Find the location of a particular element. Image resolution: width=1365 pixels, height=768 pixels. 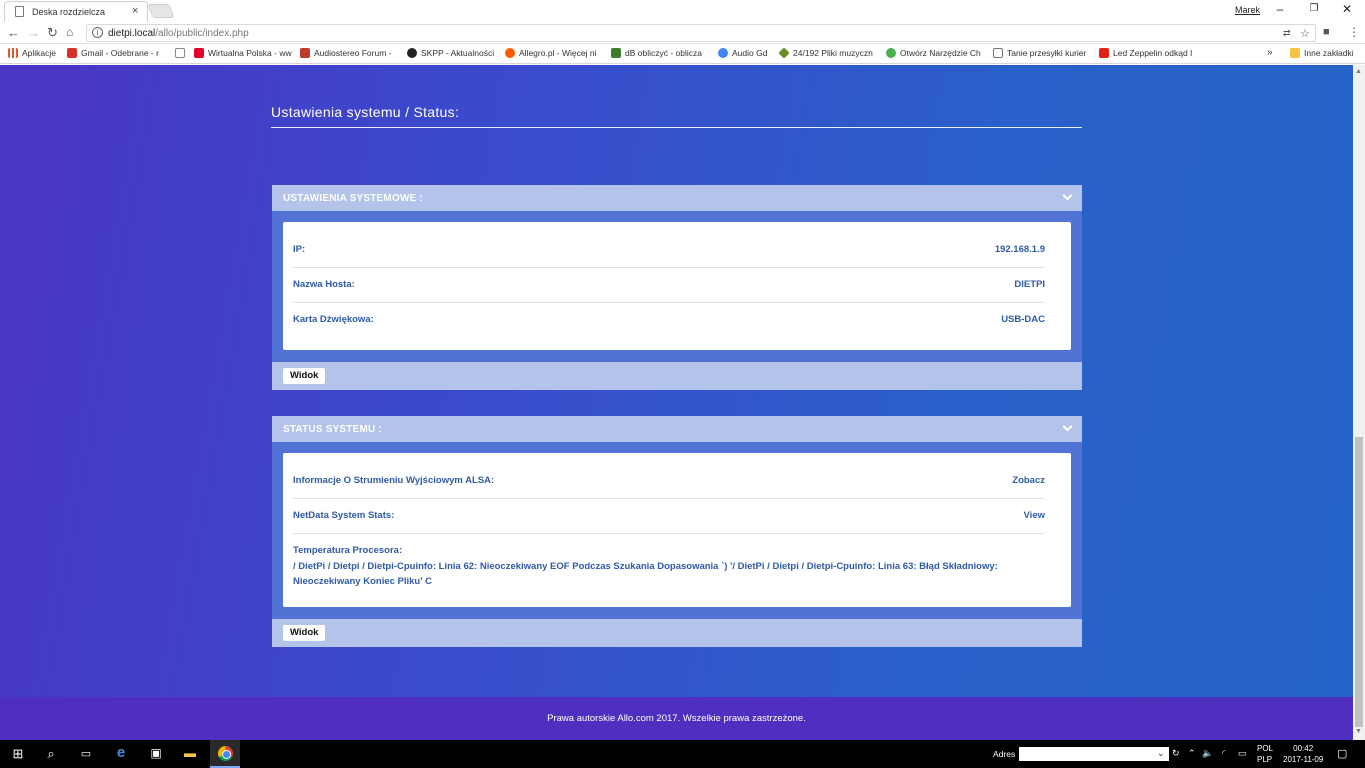

system-settings-header: USTAWIENIA SYSTEMOWE : is located at coordinates (677, 198).